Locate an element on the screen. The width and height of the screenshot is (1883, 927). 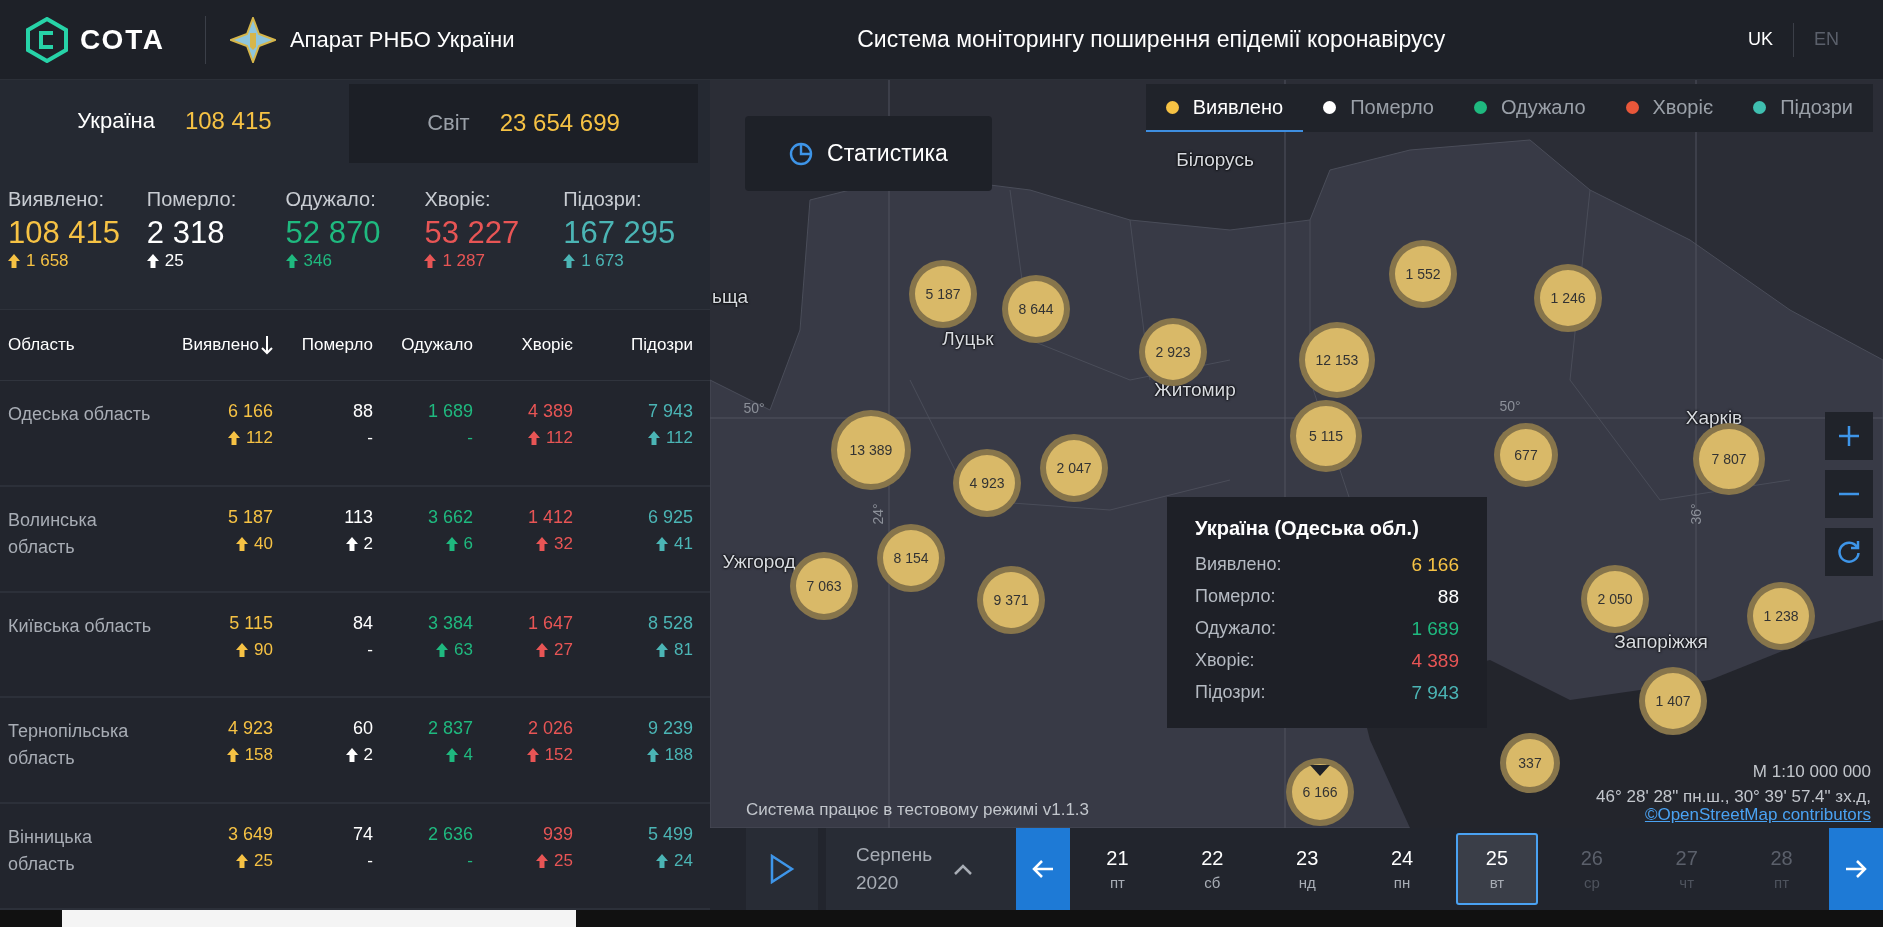
day-tab: 25 вт is located at coordinates (1497, 869).